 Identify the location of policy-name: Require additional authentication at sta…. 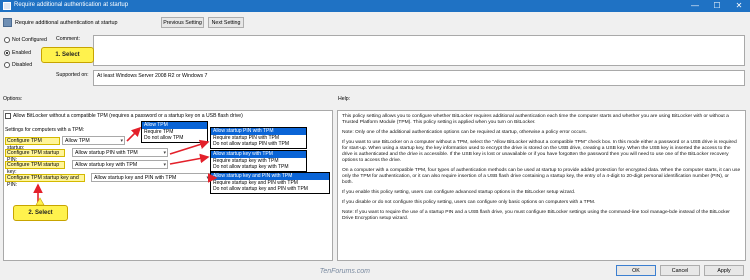
(66, 23).